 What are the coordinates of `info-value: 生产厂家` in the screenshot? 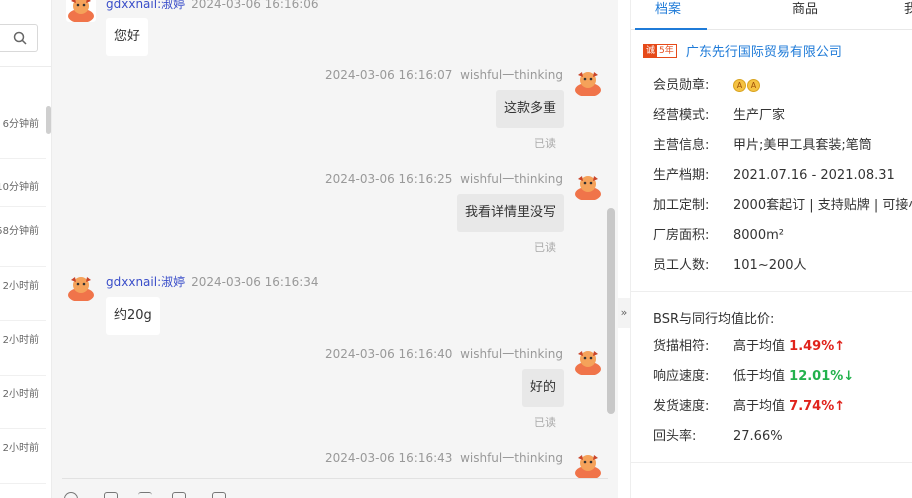 It's located at (759, 115).